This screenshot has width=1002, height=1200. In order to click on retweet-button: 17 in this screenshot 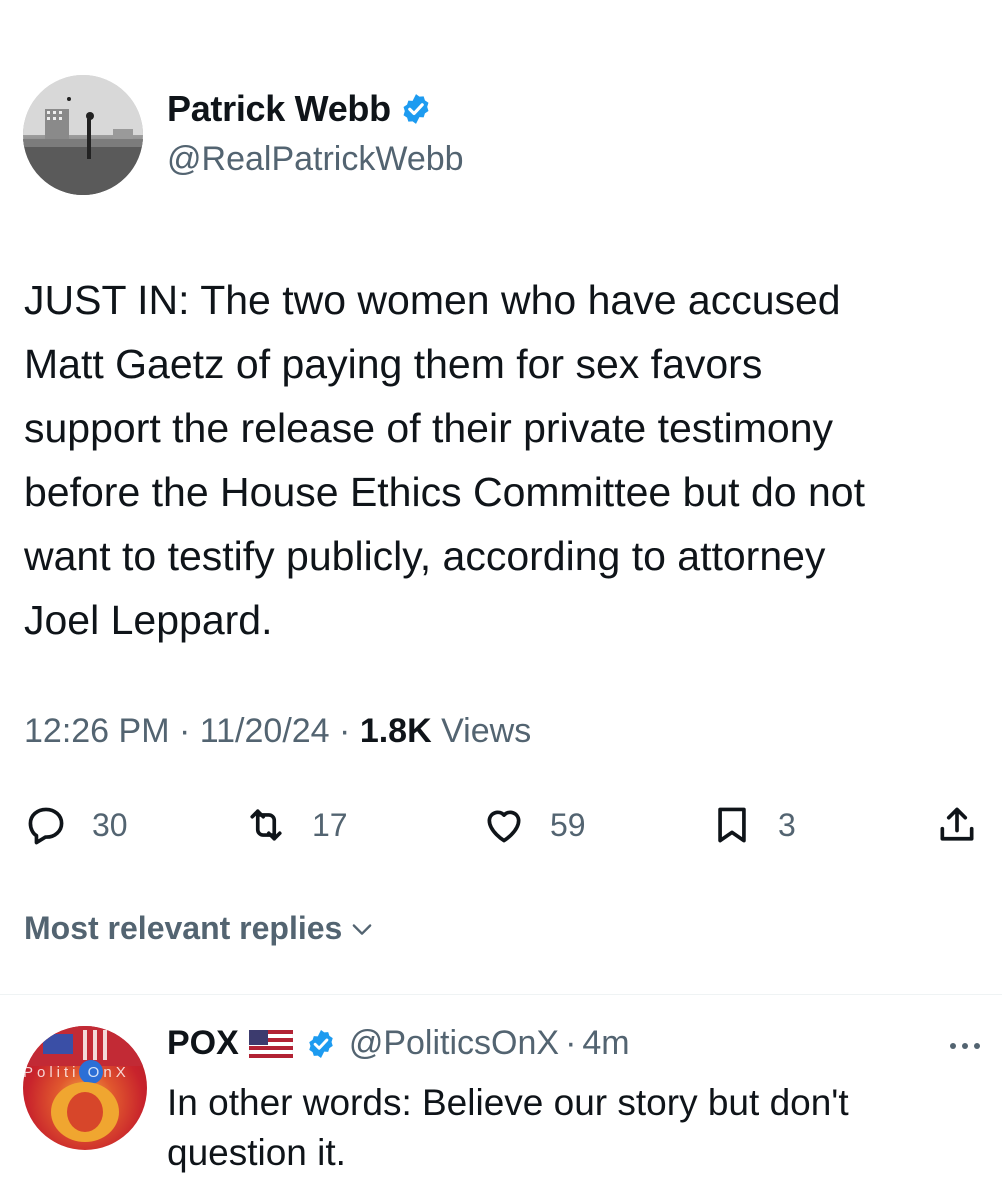, I will do `click(296, 825)`.